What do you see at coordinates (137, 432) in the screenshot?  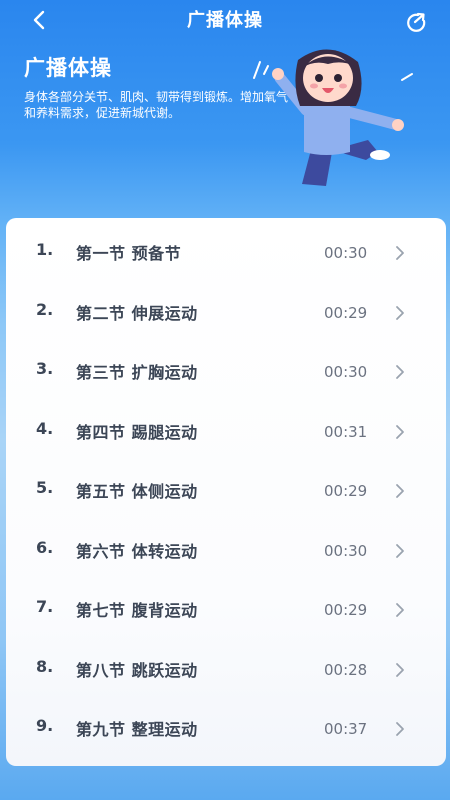 I see `exercise-name: 第四节 踢腿运动` at bounding box center [137, 432].